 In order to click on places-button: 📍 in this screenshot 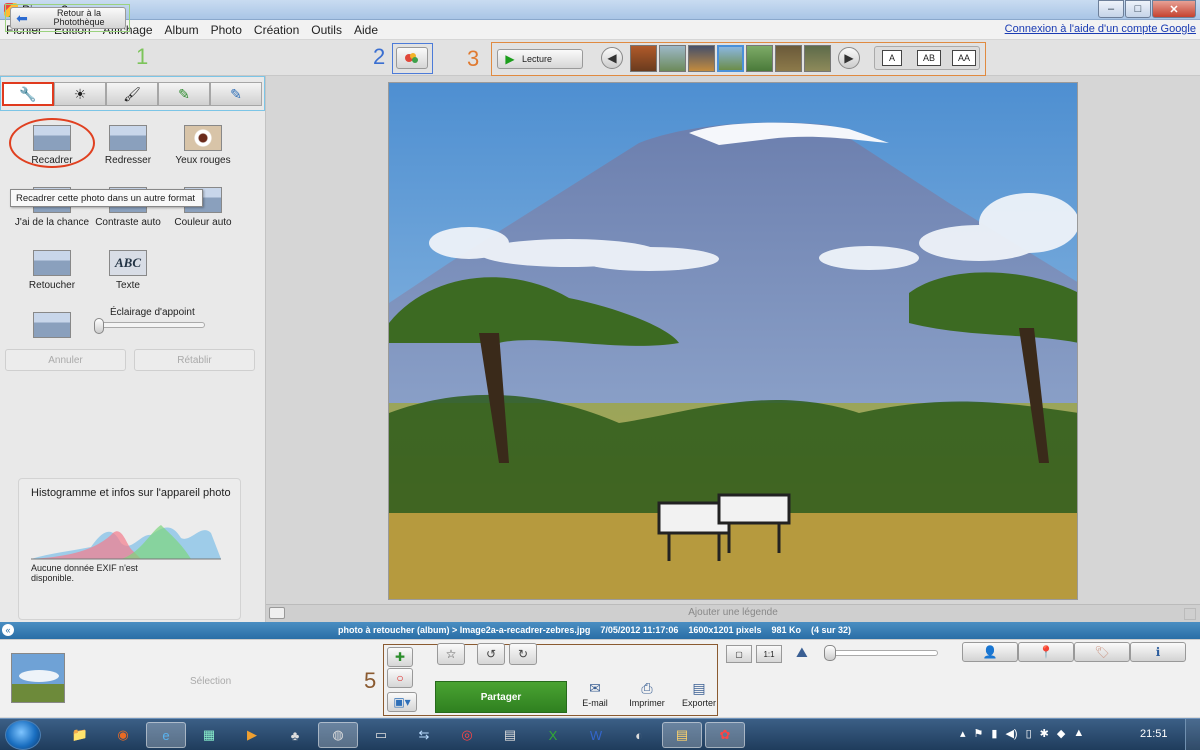, I will do `click(1046, 652)`.